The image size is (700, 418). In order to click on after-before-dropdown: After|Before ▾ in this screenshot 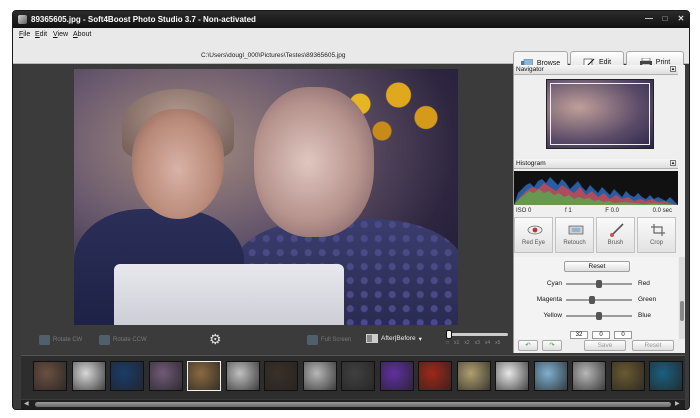, I will do `click(394, 338)`.